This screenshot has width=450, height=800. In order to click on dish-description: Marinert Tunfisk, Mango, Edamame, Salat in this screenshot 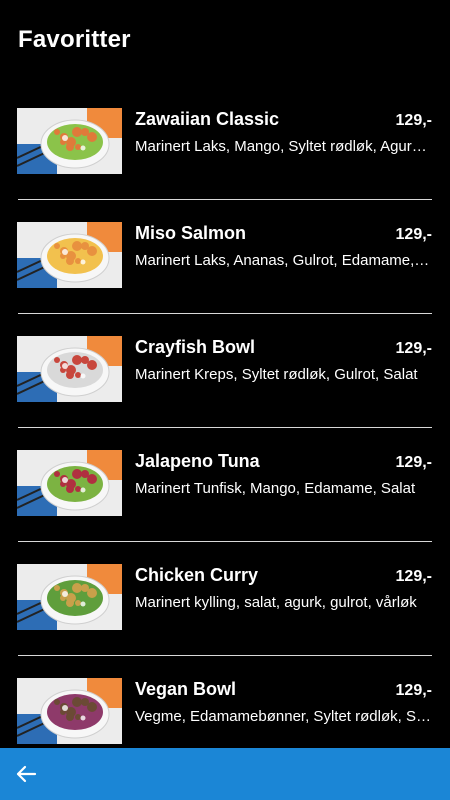, I will do `click(275, 488)`.